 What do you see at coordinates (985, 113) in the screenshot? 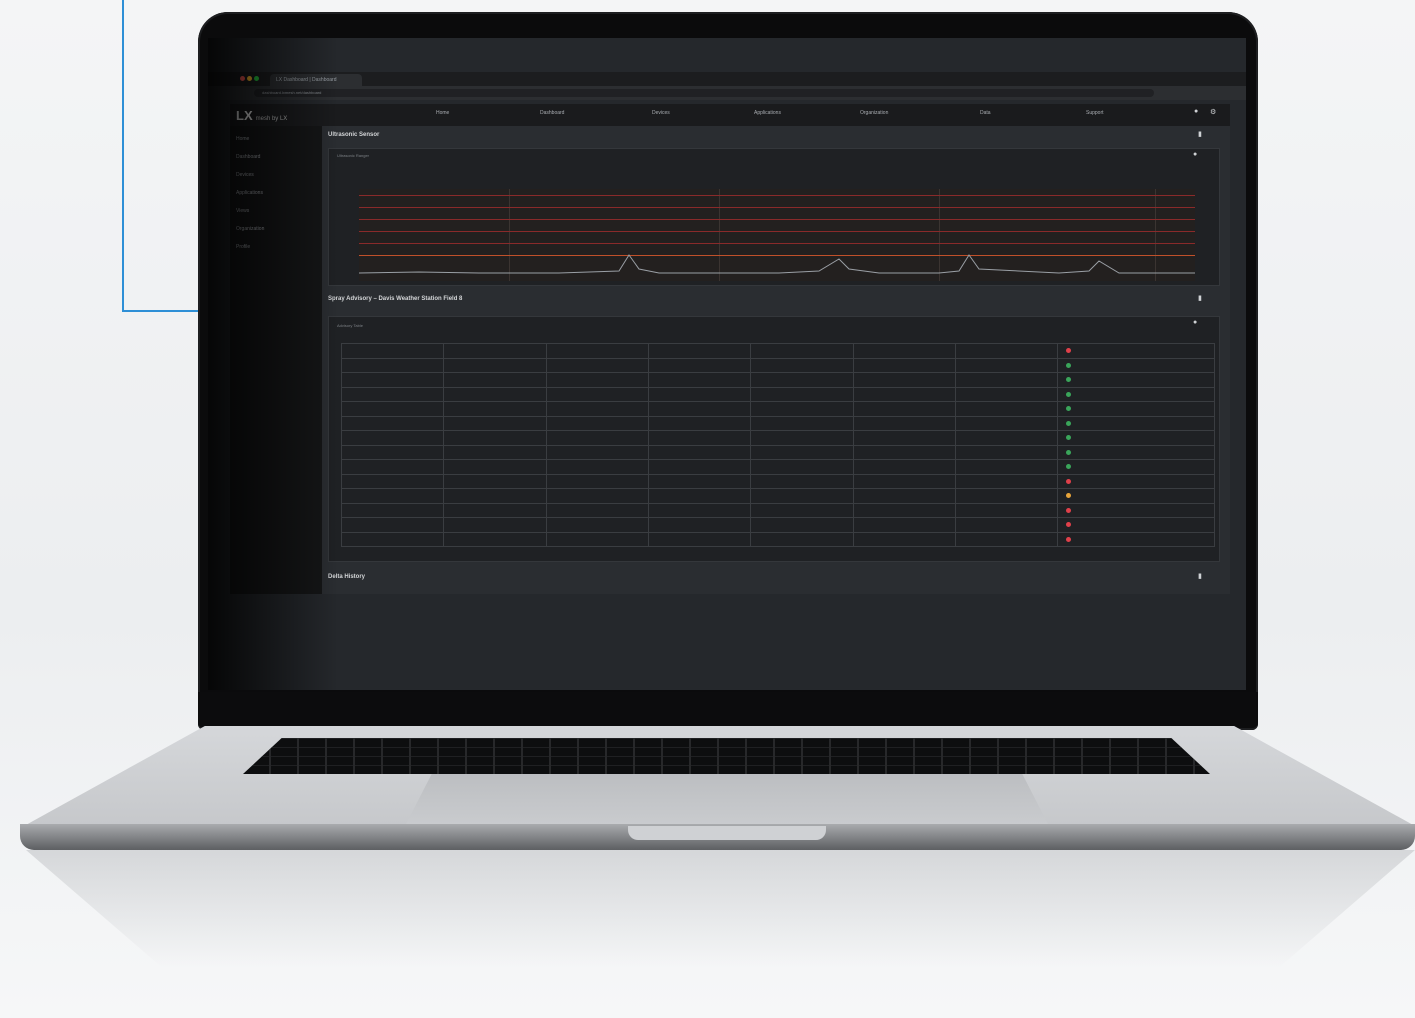
I see `nav-data: Data` at bounding box center [985, 113].